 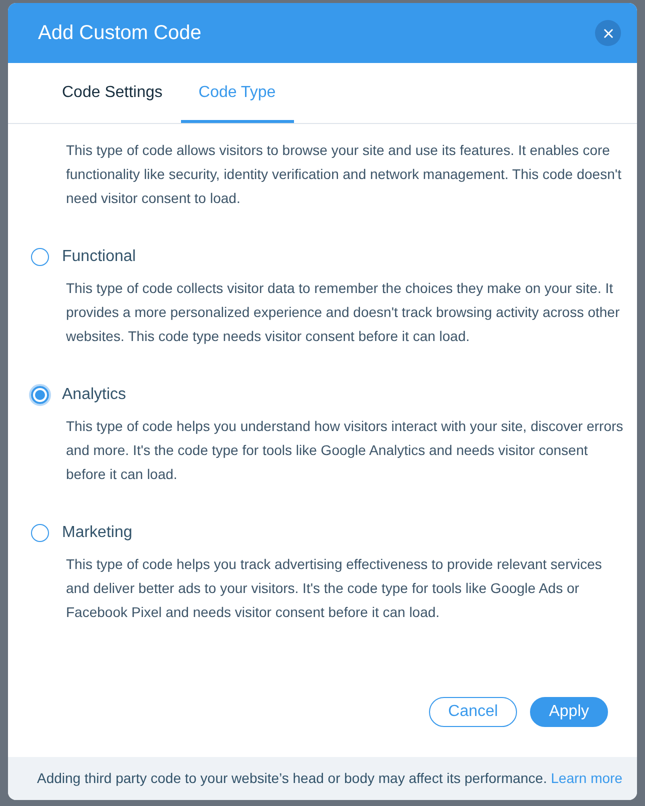 I want to click on close-icon, so click(x=608, y=33).